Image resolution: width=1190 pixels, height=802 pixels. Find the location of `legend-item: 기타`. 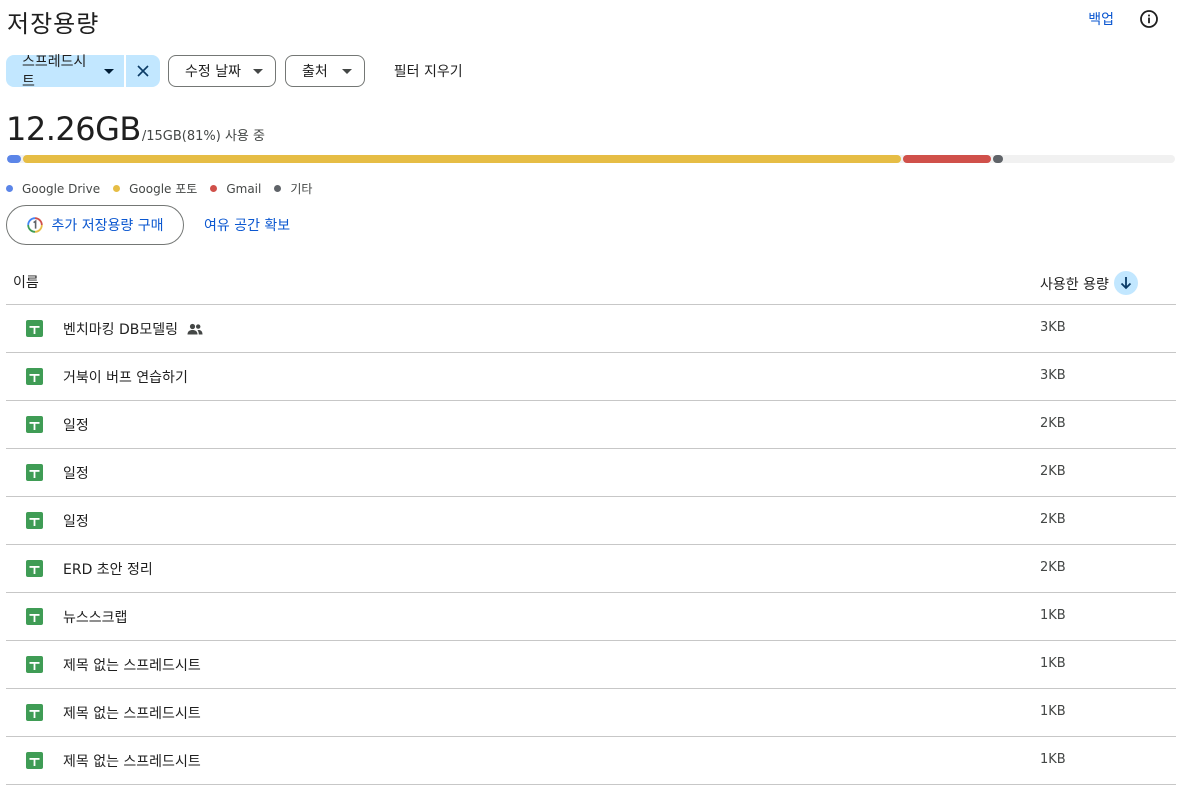

legend-item: 기타 is located at coordinates (293, 188).